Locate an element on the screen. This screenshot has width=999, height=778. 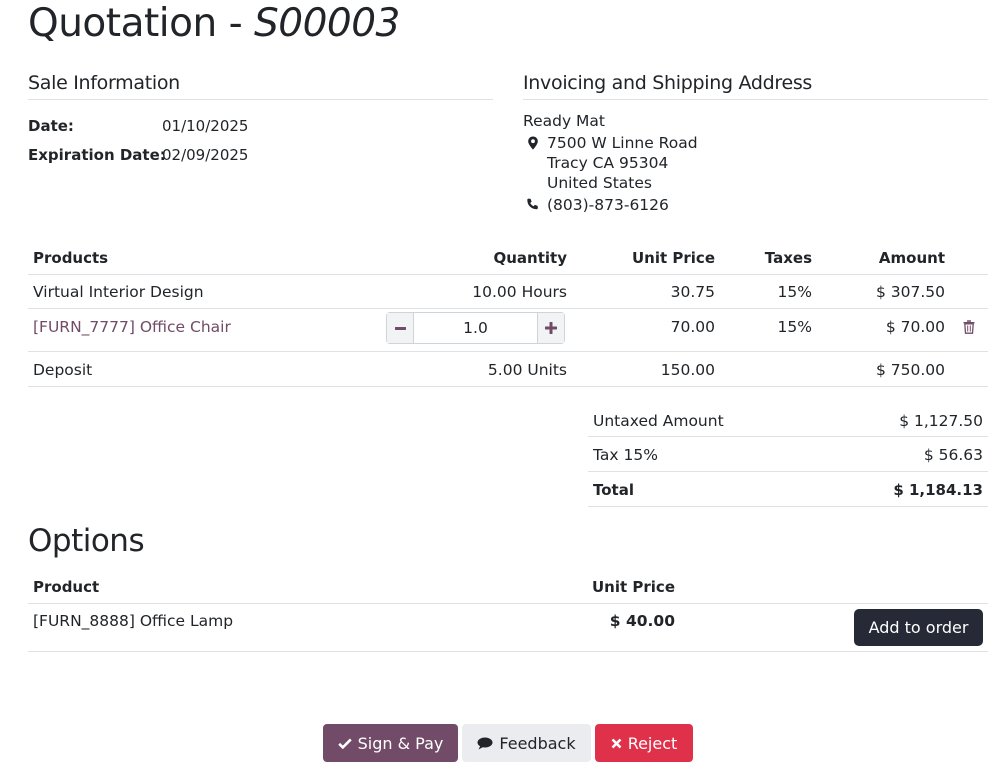
minus-icon is located at coordinates (400, 328).